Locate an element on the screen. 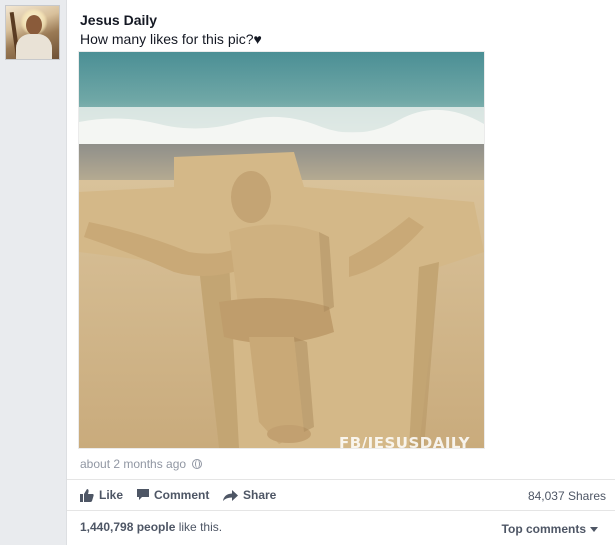  share-button: Share is located at coordinates (249, 495).